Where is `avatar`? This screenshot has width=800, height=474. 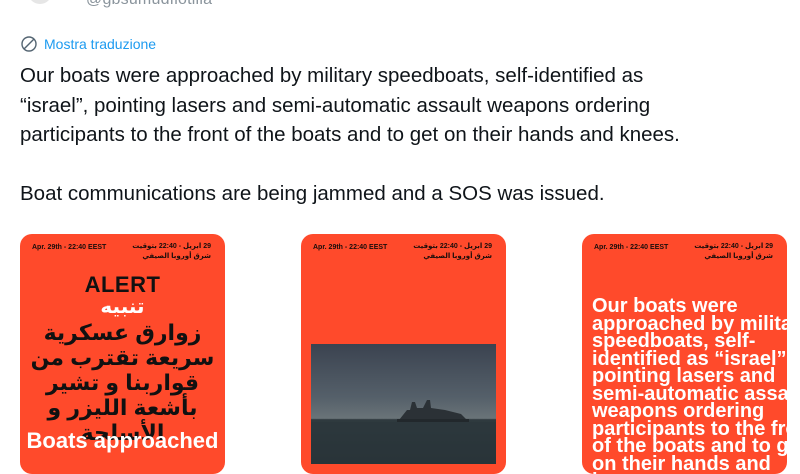 avatar is located at coordinates (40, 2).